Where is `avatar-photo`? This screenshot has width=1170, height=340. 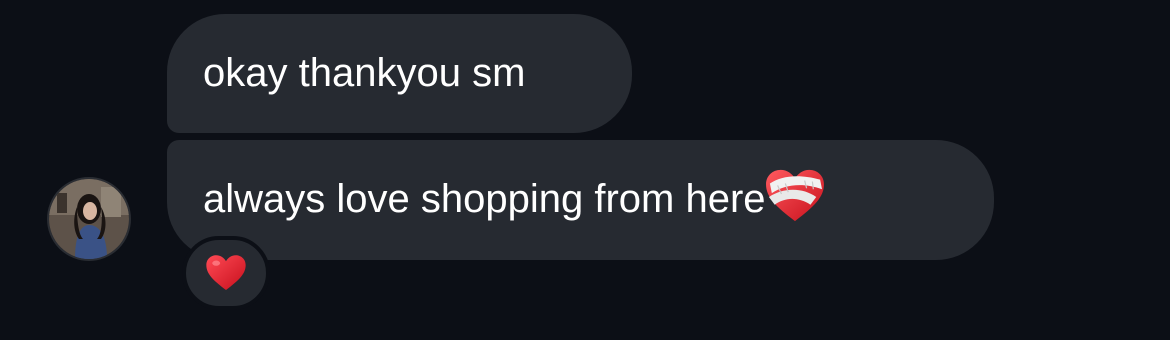
avatar-photo is located at coordinates (89, 219).